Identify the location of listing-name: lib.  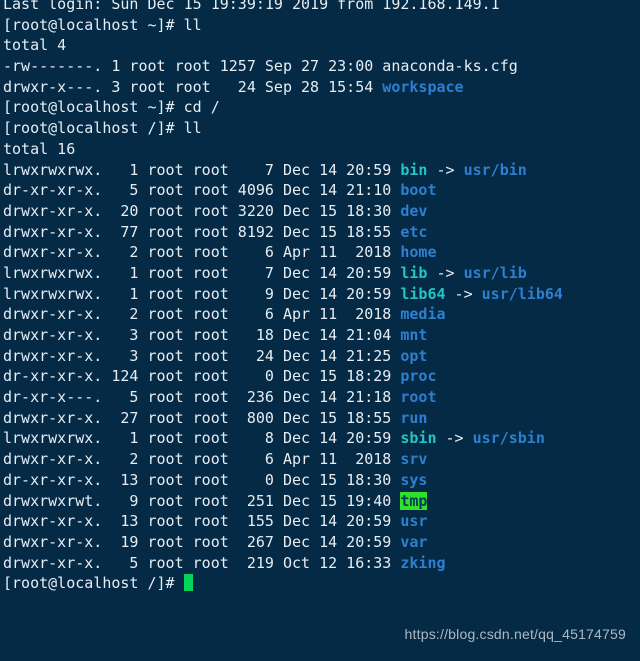
(414, 272).